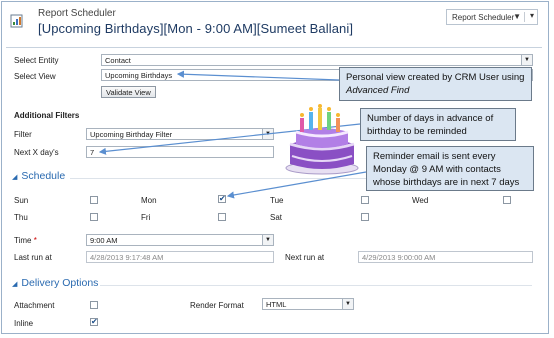 This screenshot has height=338, width=554. I want to click on callout-personal-view-line1: Personal view created by CRM User using, so click(435, 77).